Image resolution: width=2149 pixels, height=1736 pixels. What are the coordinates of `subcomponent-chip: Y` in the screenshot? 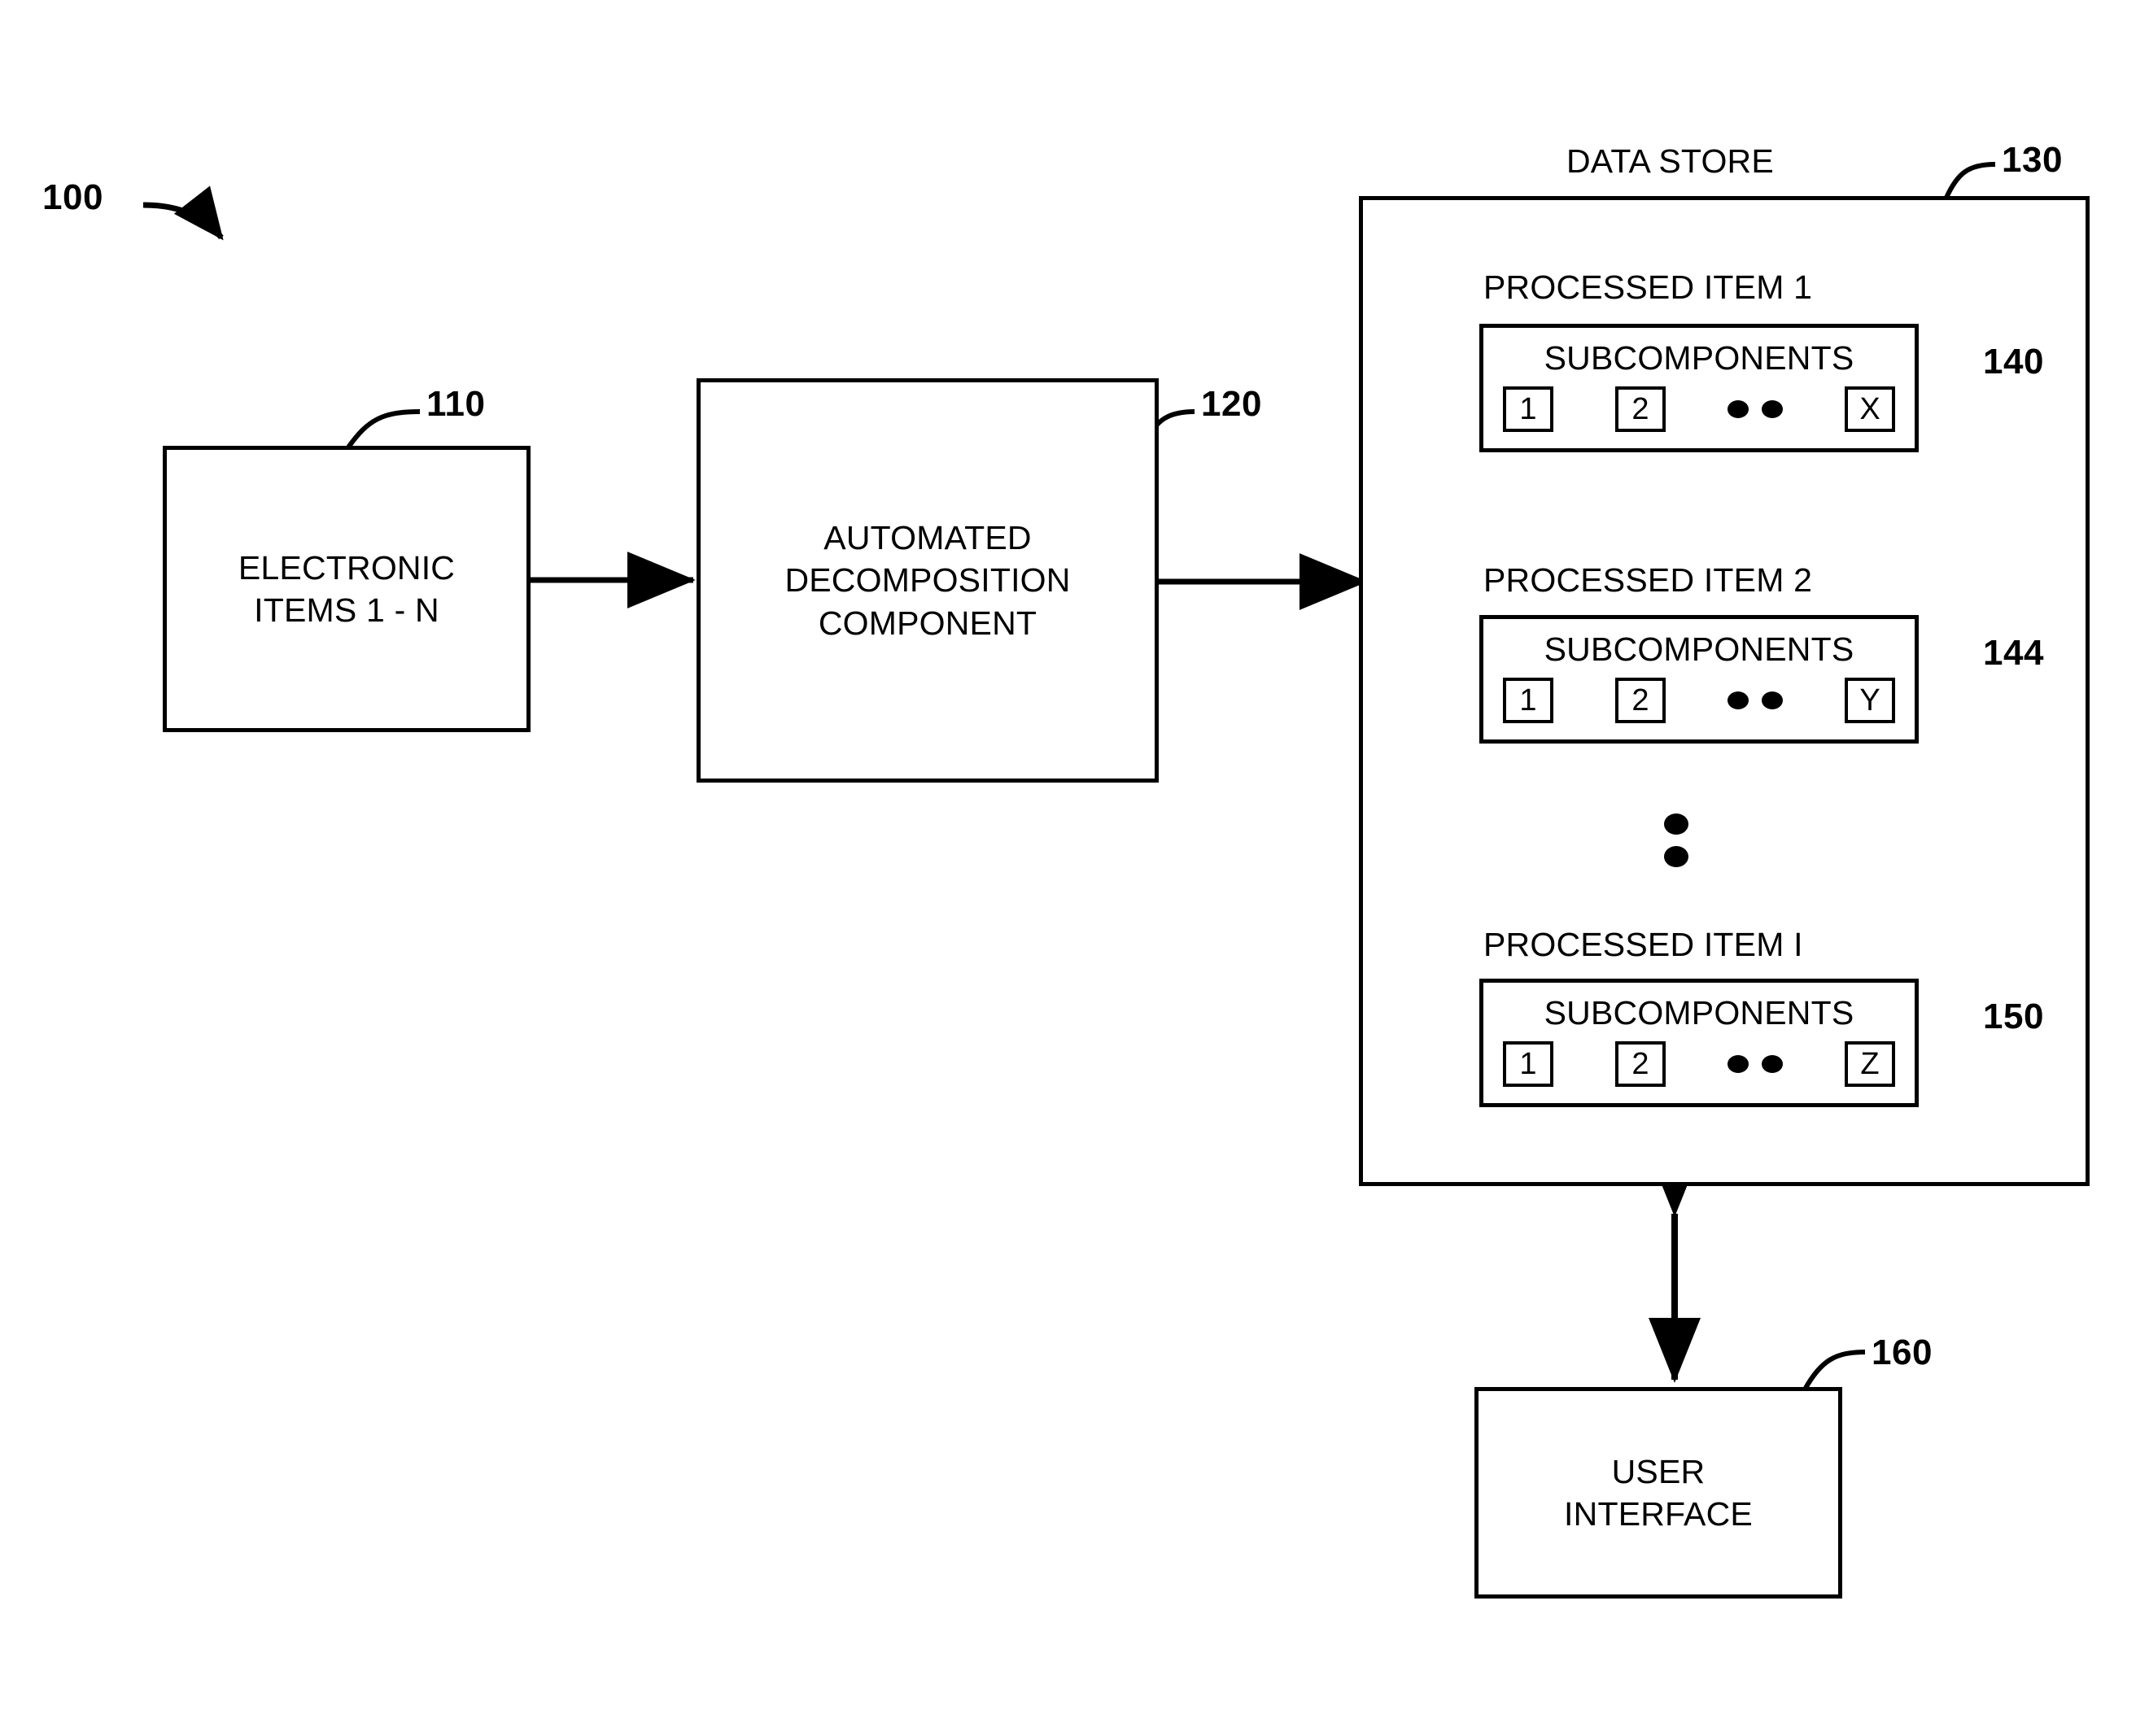 It's located at (1870, 700).